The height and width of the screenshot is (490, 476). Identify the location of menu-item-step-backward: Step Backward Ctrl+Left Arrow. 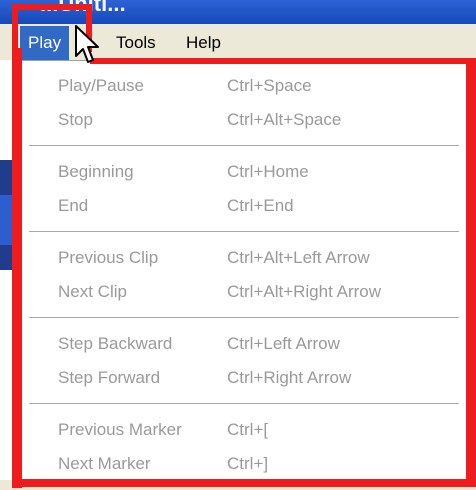
(244, 344).